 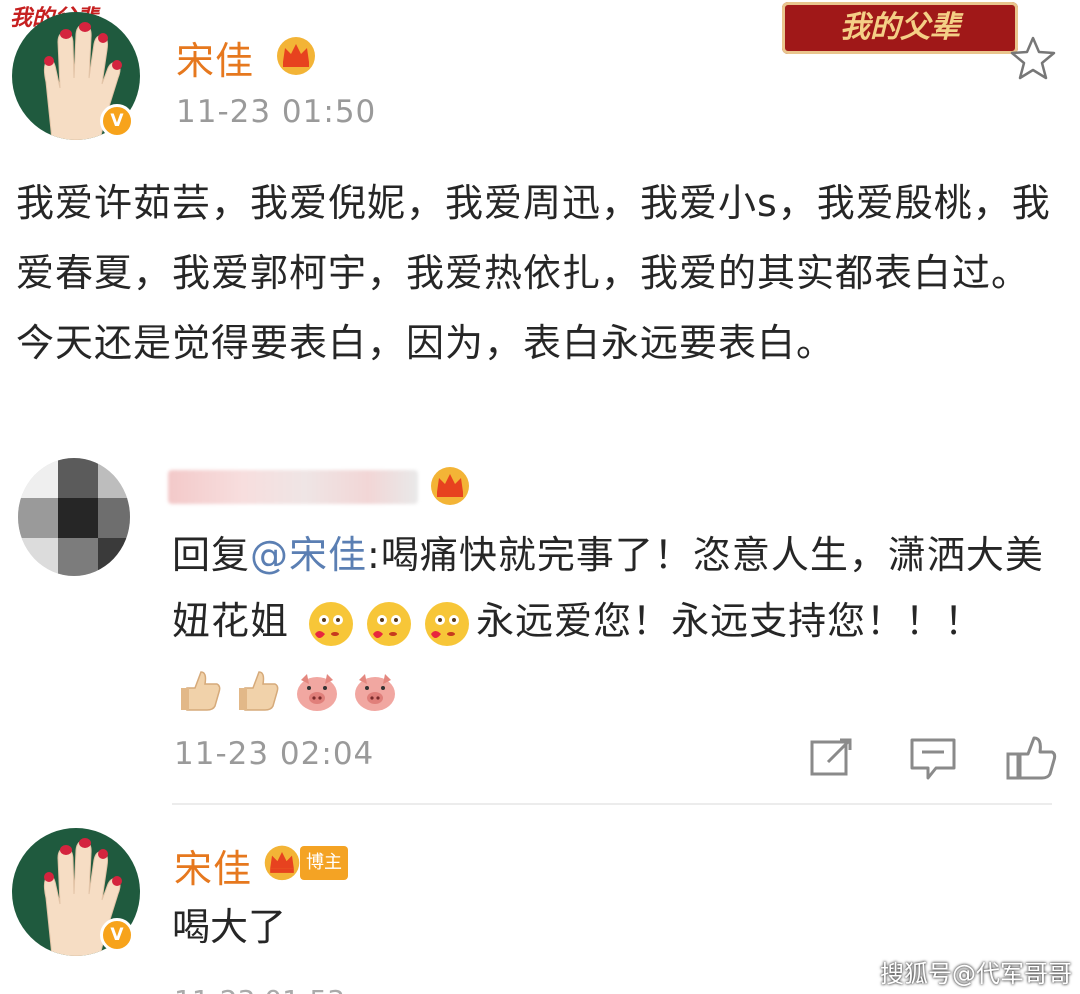 I want to click on reply-text-b: 永远爱您！永远支持您！！！, so click(x=730, y=621).